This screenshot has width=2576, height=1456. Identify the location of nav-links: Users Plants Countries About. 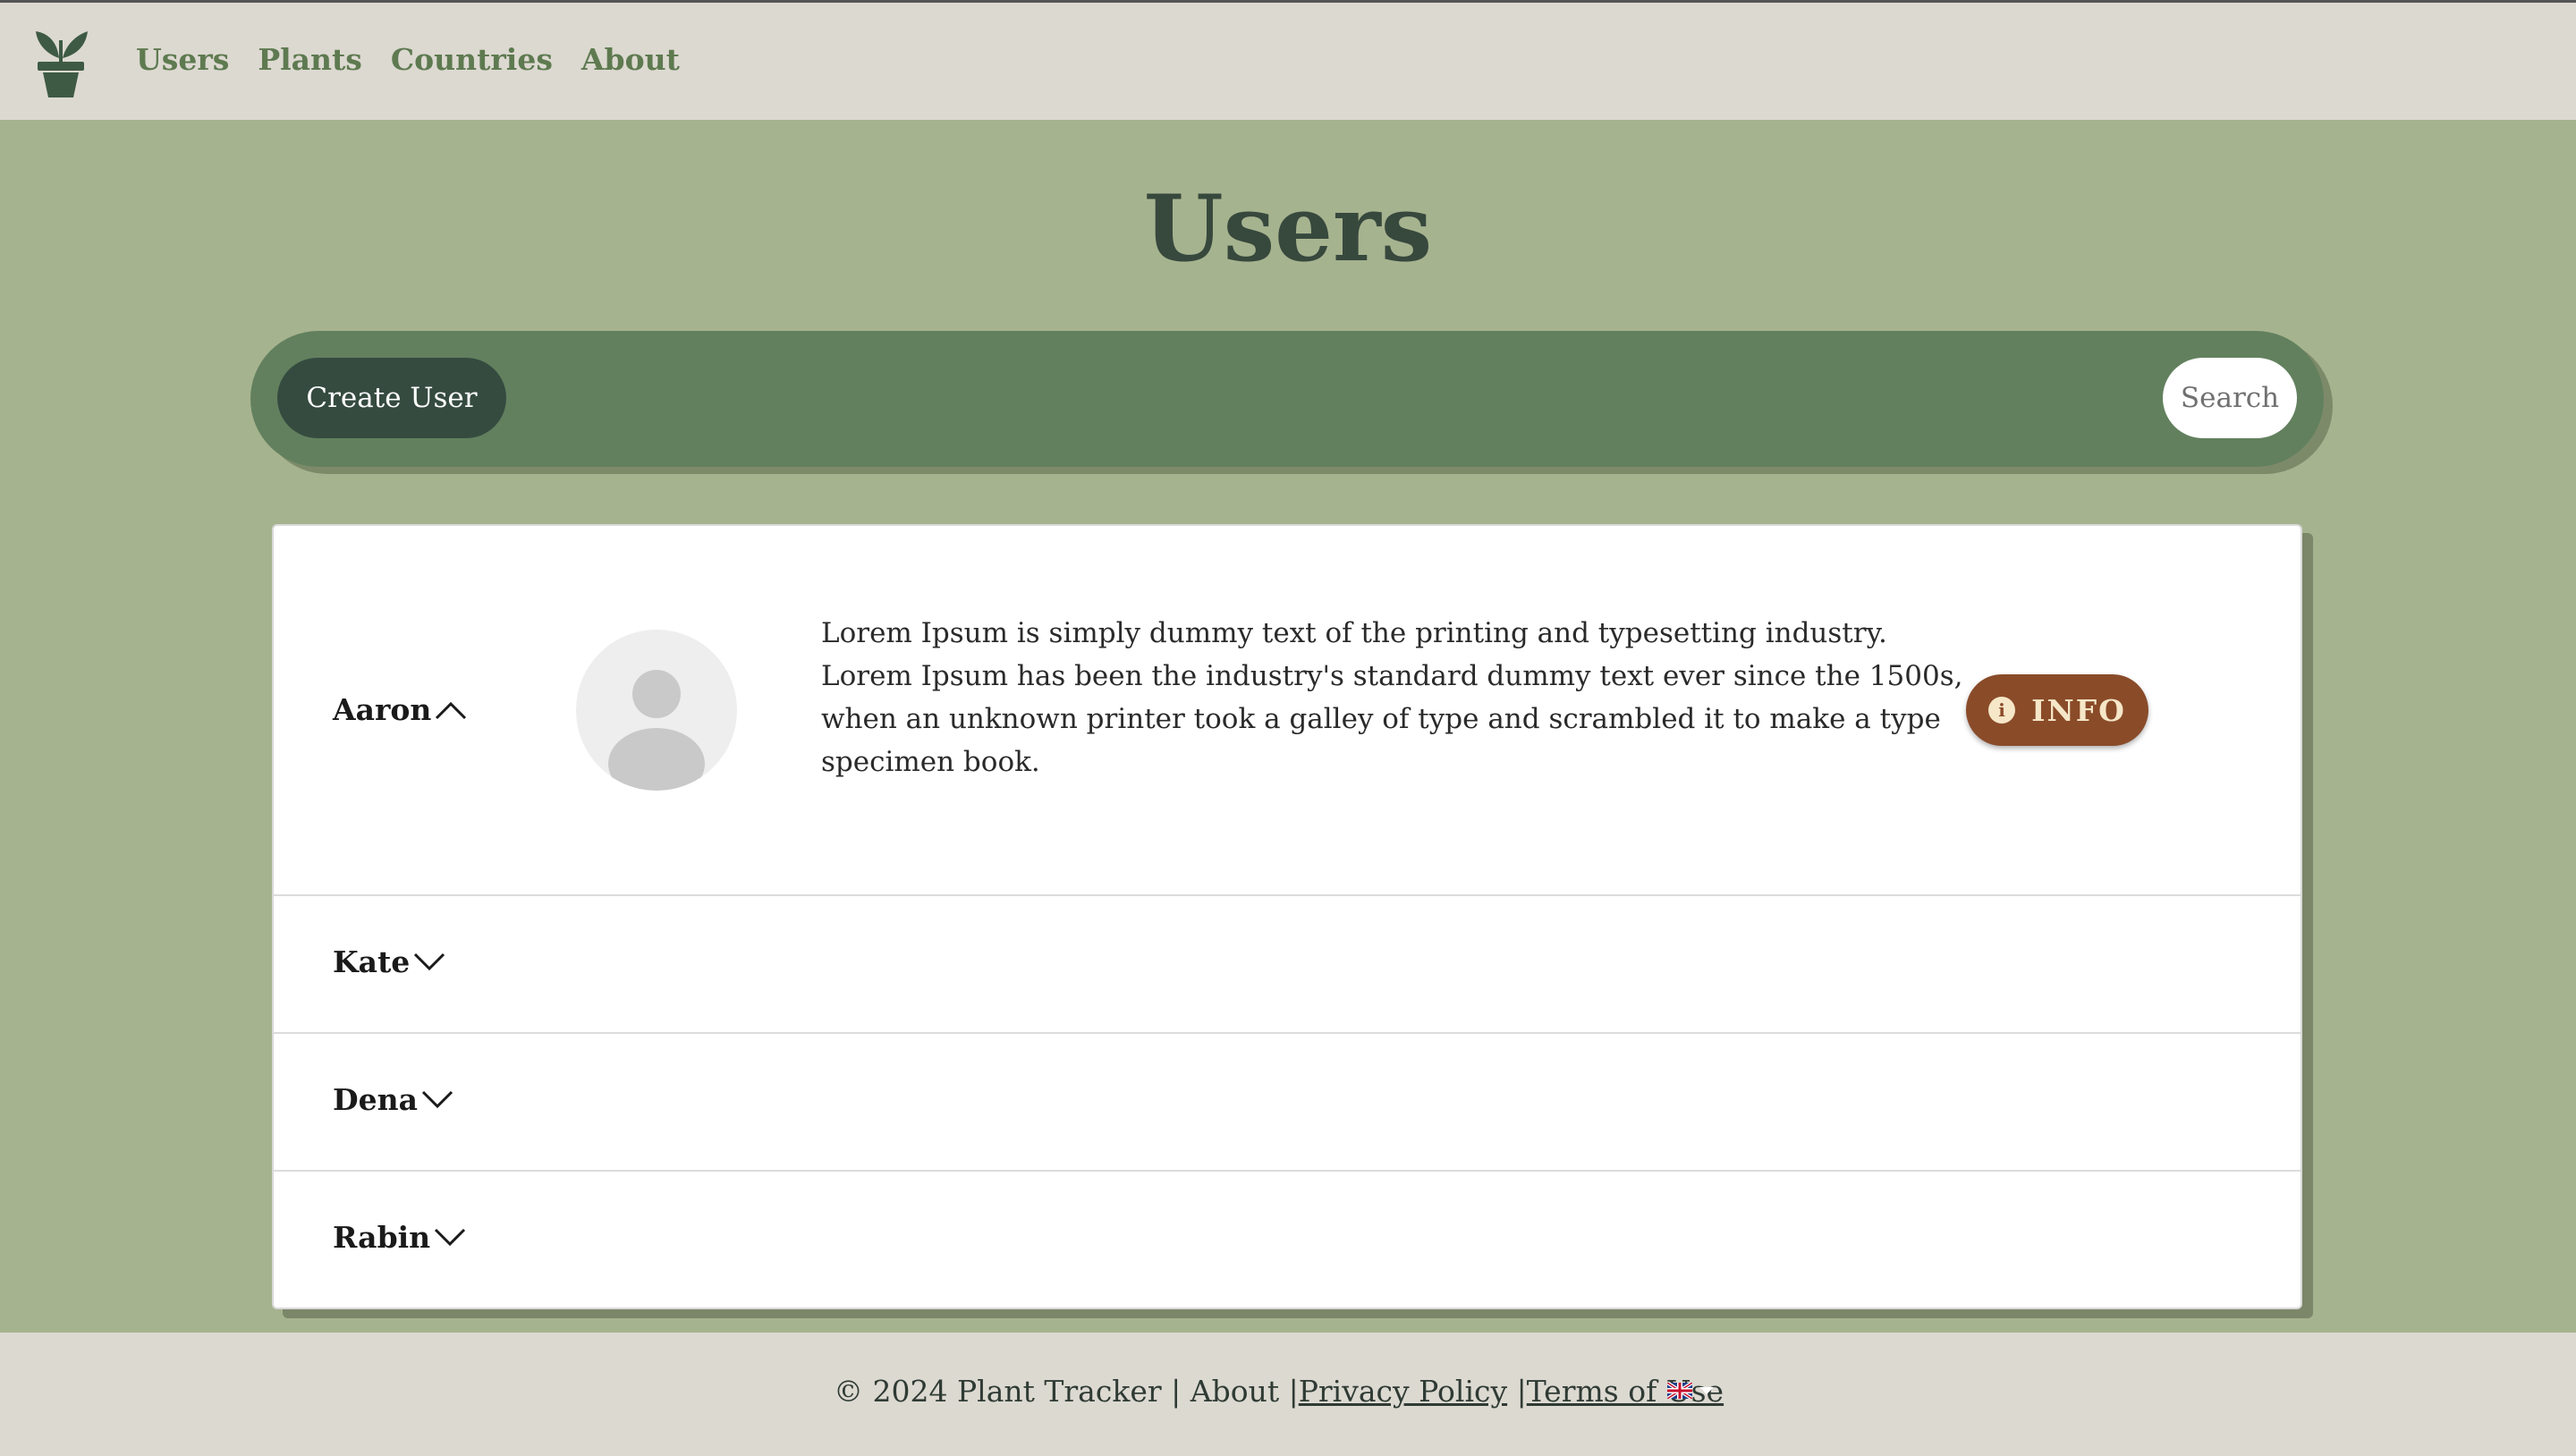
(408, 59).